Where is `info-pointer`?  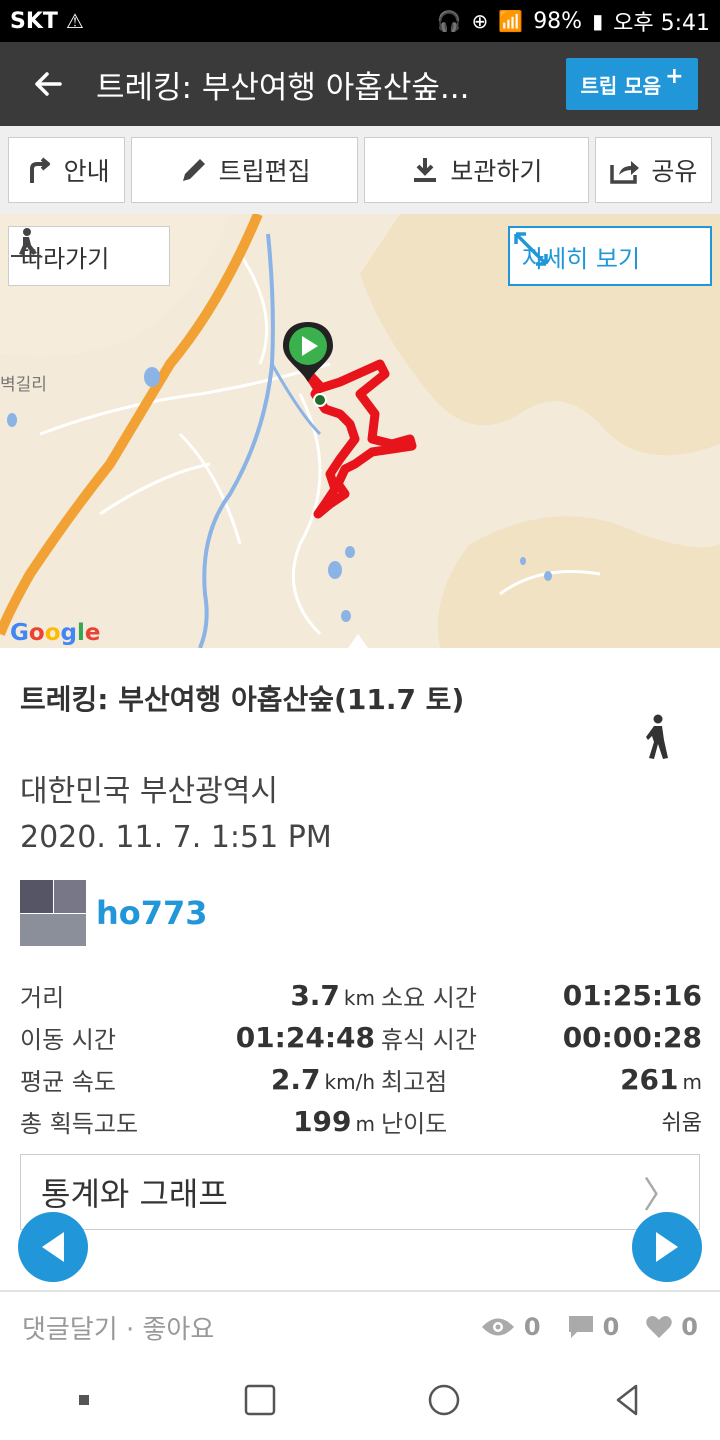
info-pointer is located at coordinates (358, 641).